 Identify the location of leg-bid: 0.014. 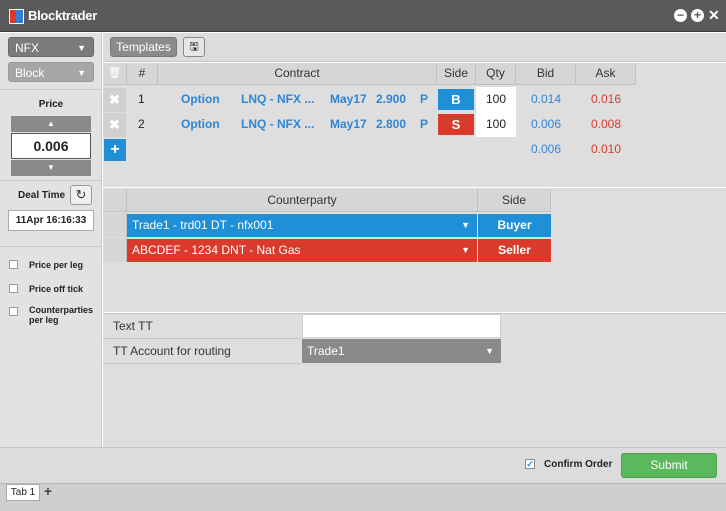
(546, 99).